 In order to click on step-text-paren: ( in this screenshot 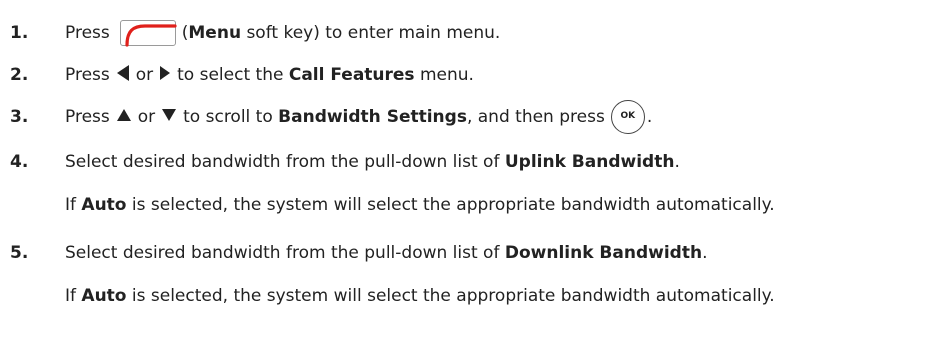, I will do `click(185, 33)`.